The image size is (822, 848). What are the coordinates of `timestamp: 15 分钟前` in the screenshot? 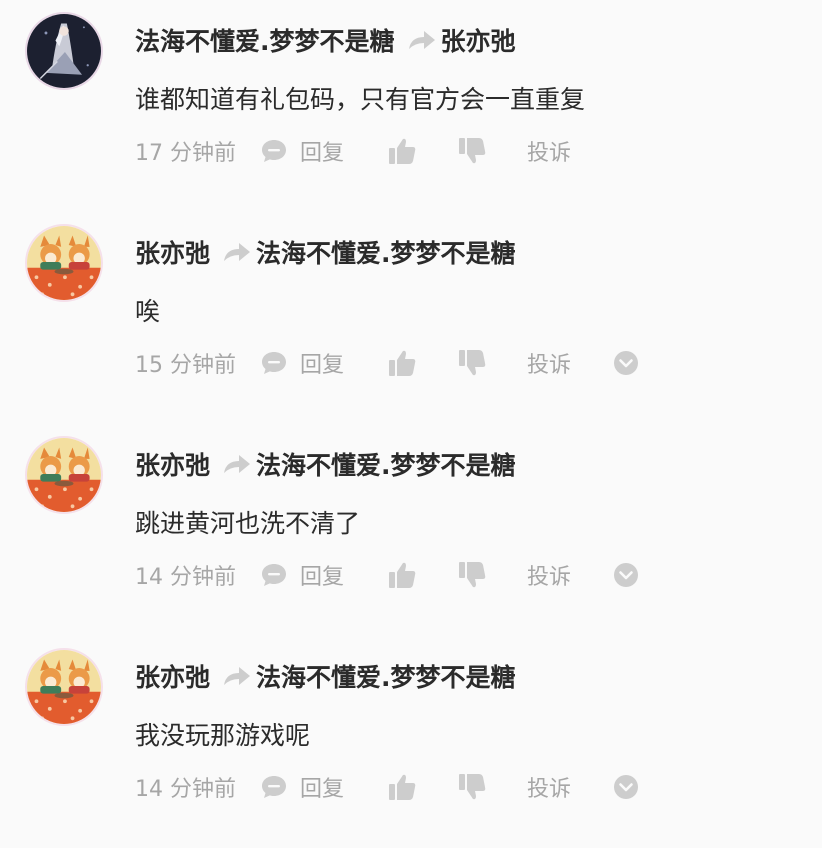 It's located at (185, 365).